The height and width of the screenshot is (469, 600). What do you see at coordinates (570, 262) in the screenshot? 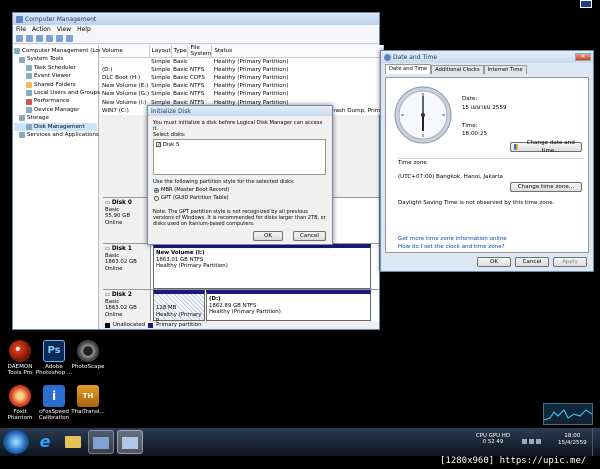
I see `dt-apply-button: Apply` at bounding box center [570, 262].